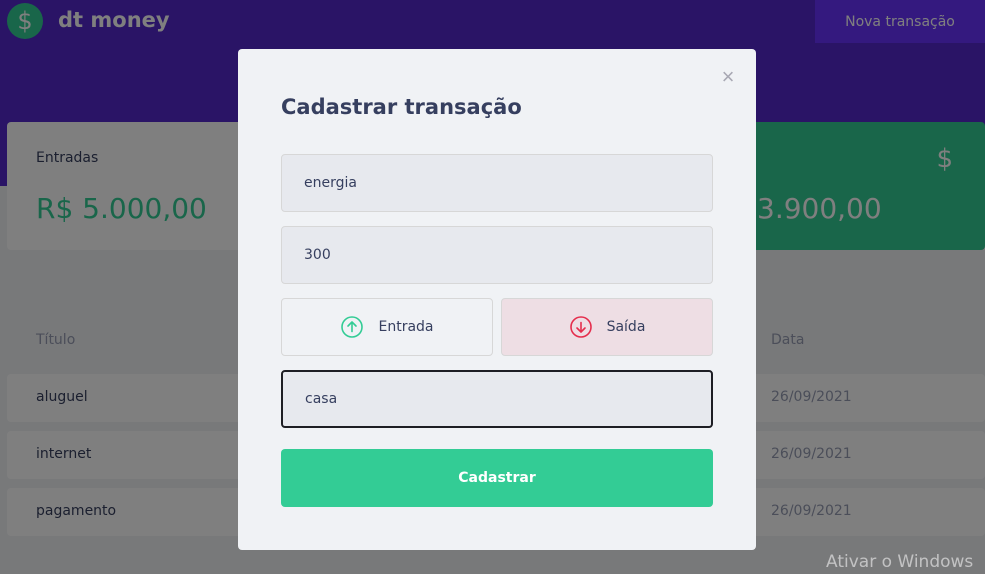 This screenshot has height=574, width=985. Describe the element at coordinates (626, 327) in the screenshot. I see `outcome-type-label: Saída` at that location.